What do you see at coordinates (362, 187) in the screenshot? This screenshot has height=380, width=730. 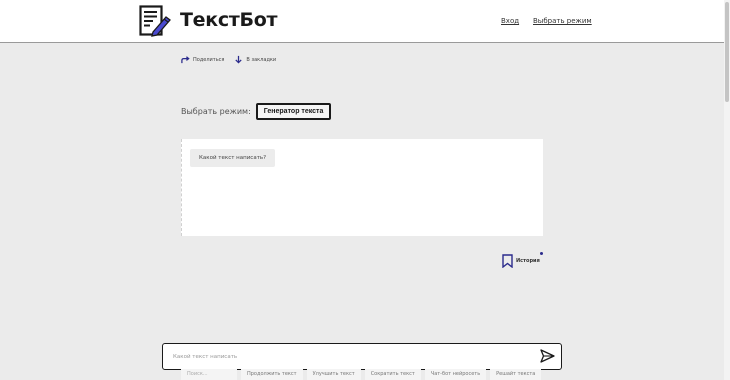 I see `chat-panel: Какой текст написать?` at bounding box center [362, 187].